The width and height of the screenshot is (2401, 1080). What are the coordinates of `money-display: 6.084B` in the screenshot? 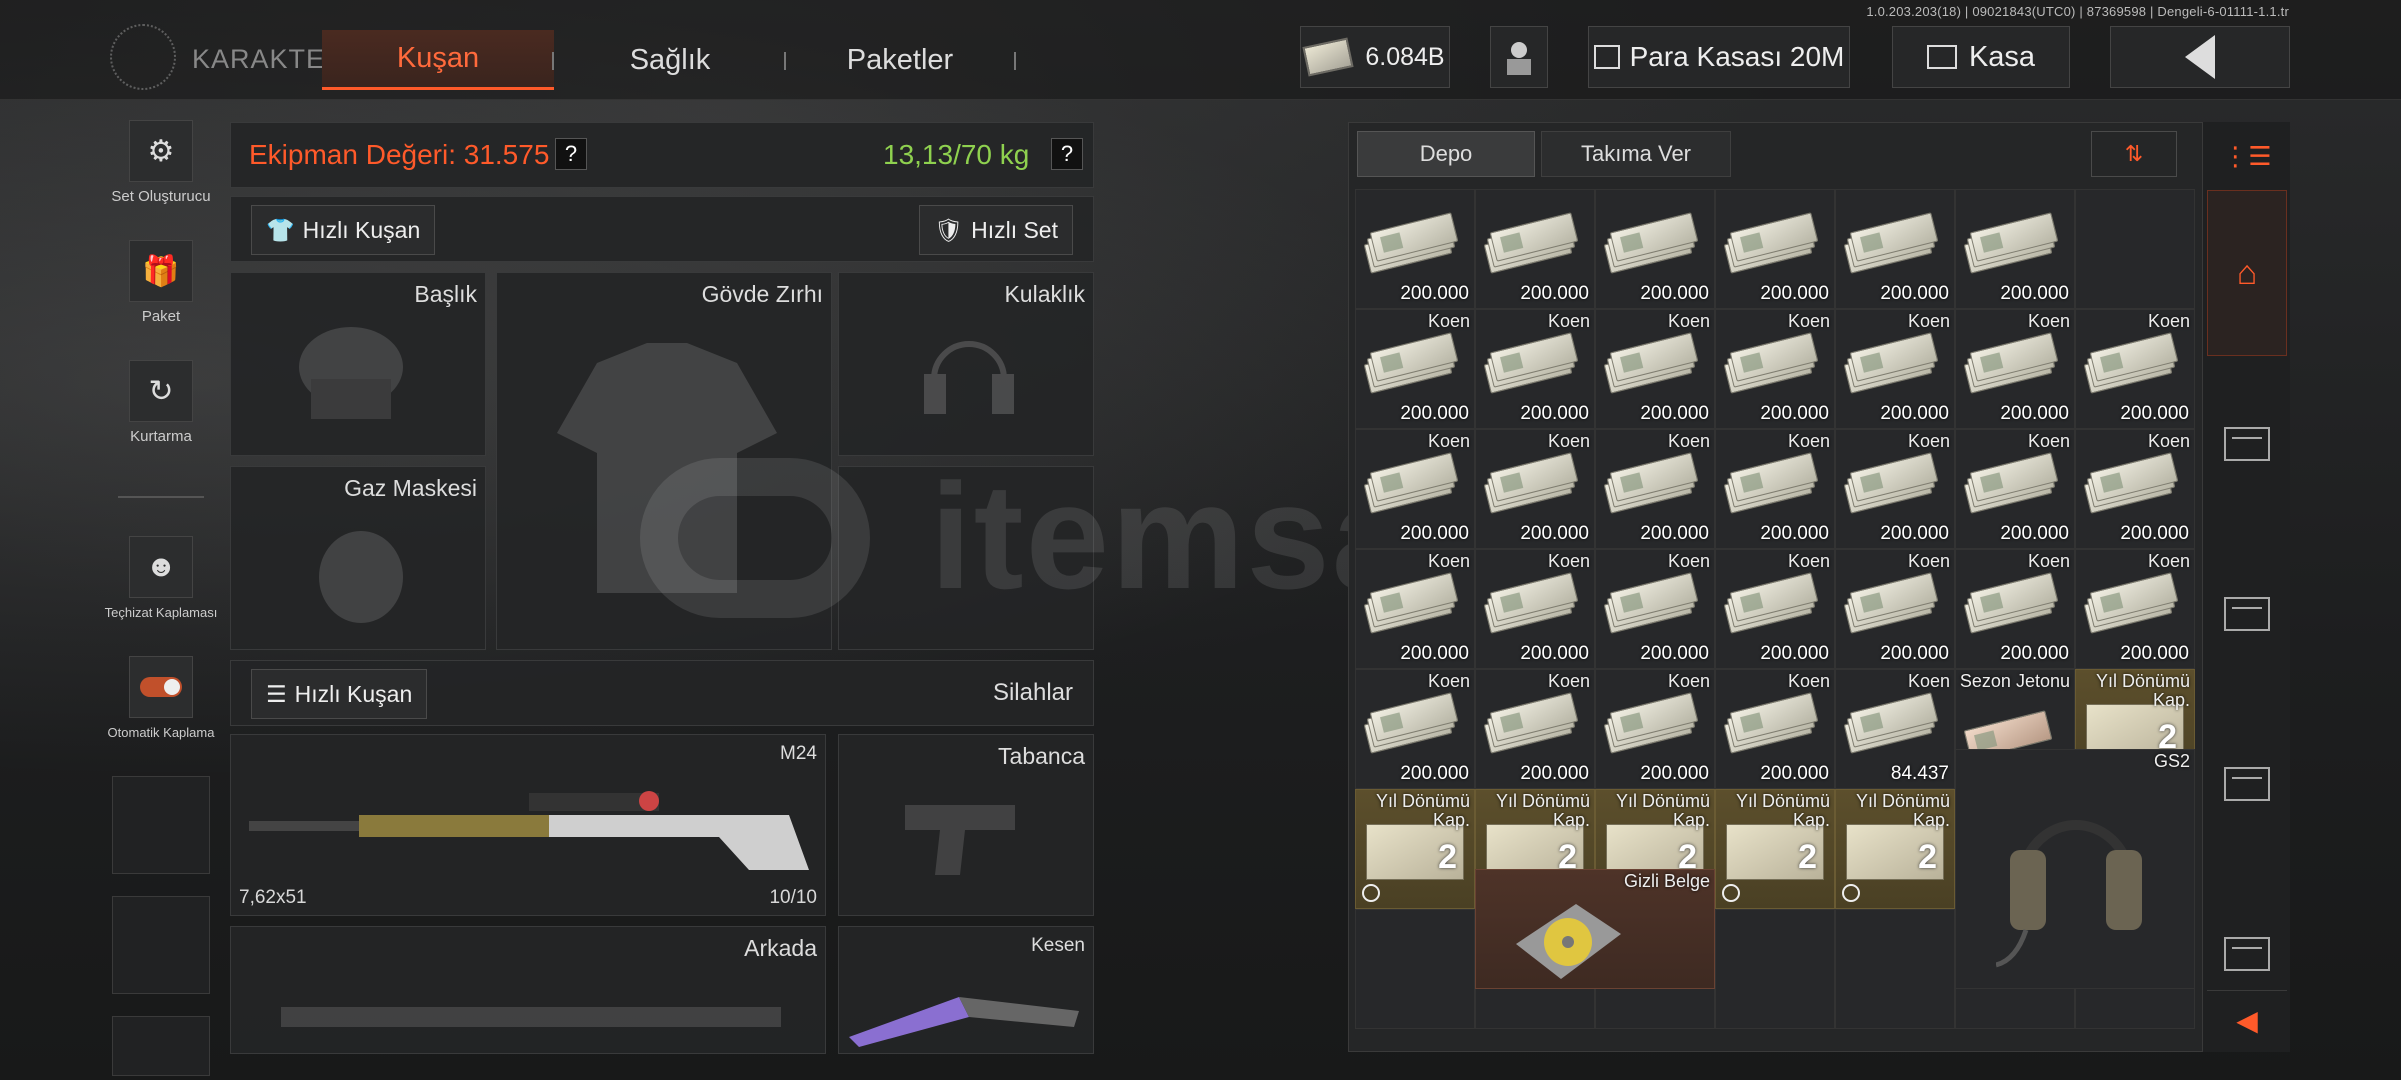 It's located at (1375, 57).